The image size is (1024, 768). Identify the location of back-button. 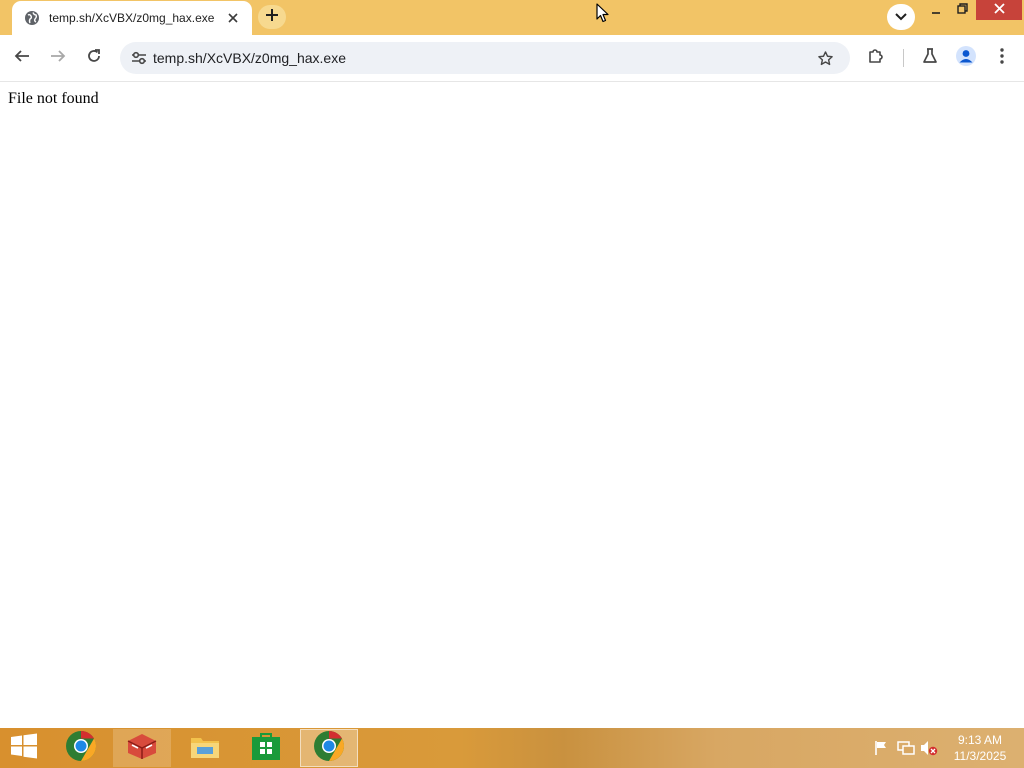
(22, 58).